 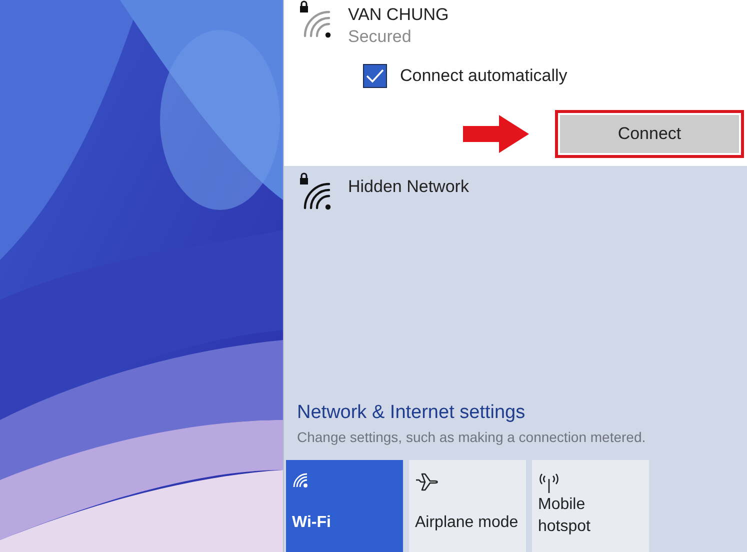 I want to click on quick-action-tile: Wi-Fi, so click(x=344, y=506).